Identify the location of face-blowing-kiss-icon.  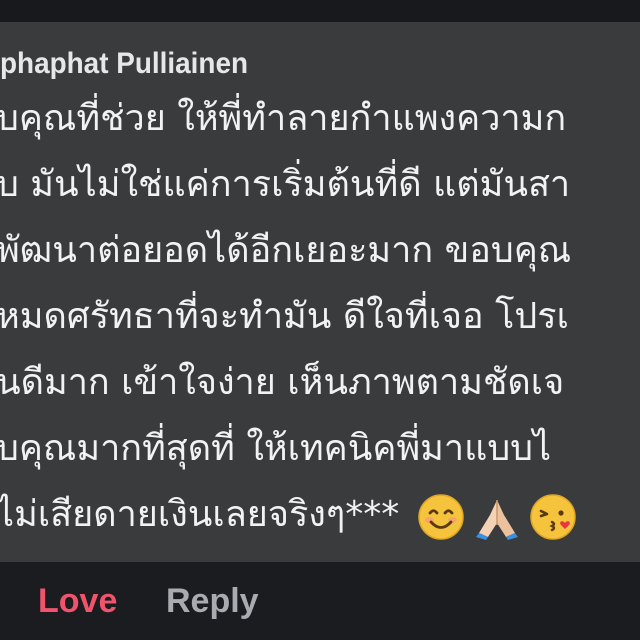
(553, 517).